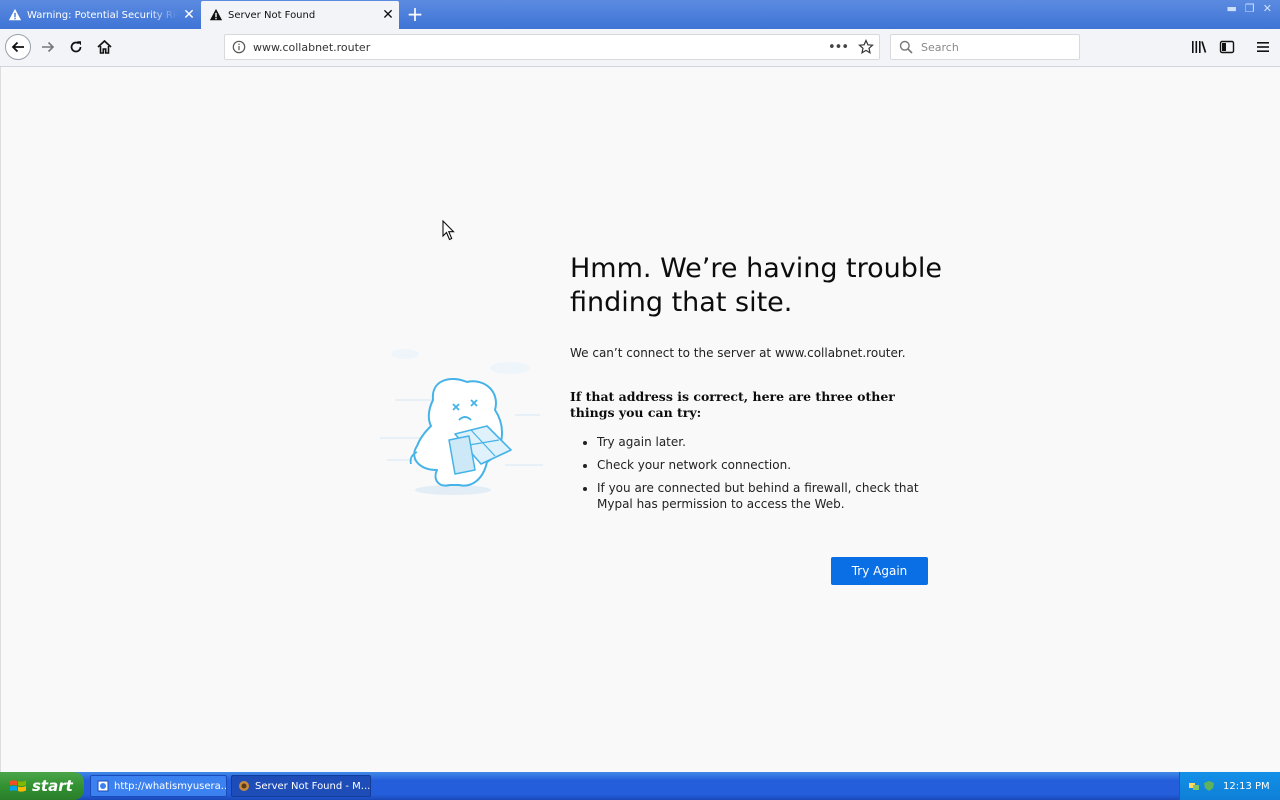 Image resolution: width=1280 pixels, height=800 pixels. I want to click on hamburger-menu-icon, so click(1263, 47).